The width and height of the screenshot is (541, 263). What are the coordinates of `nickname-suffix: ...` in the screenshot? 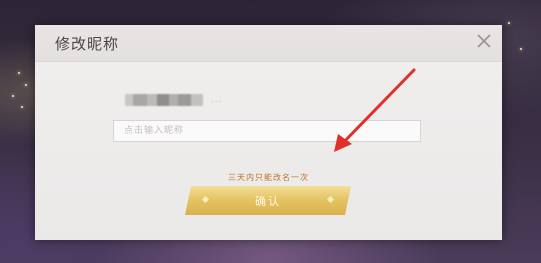 It's located at (217, 100).